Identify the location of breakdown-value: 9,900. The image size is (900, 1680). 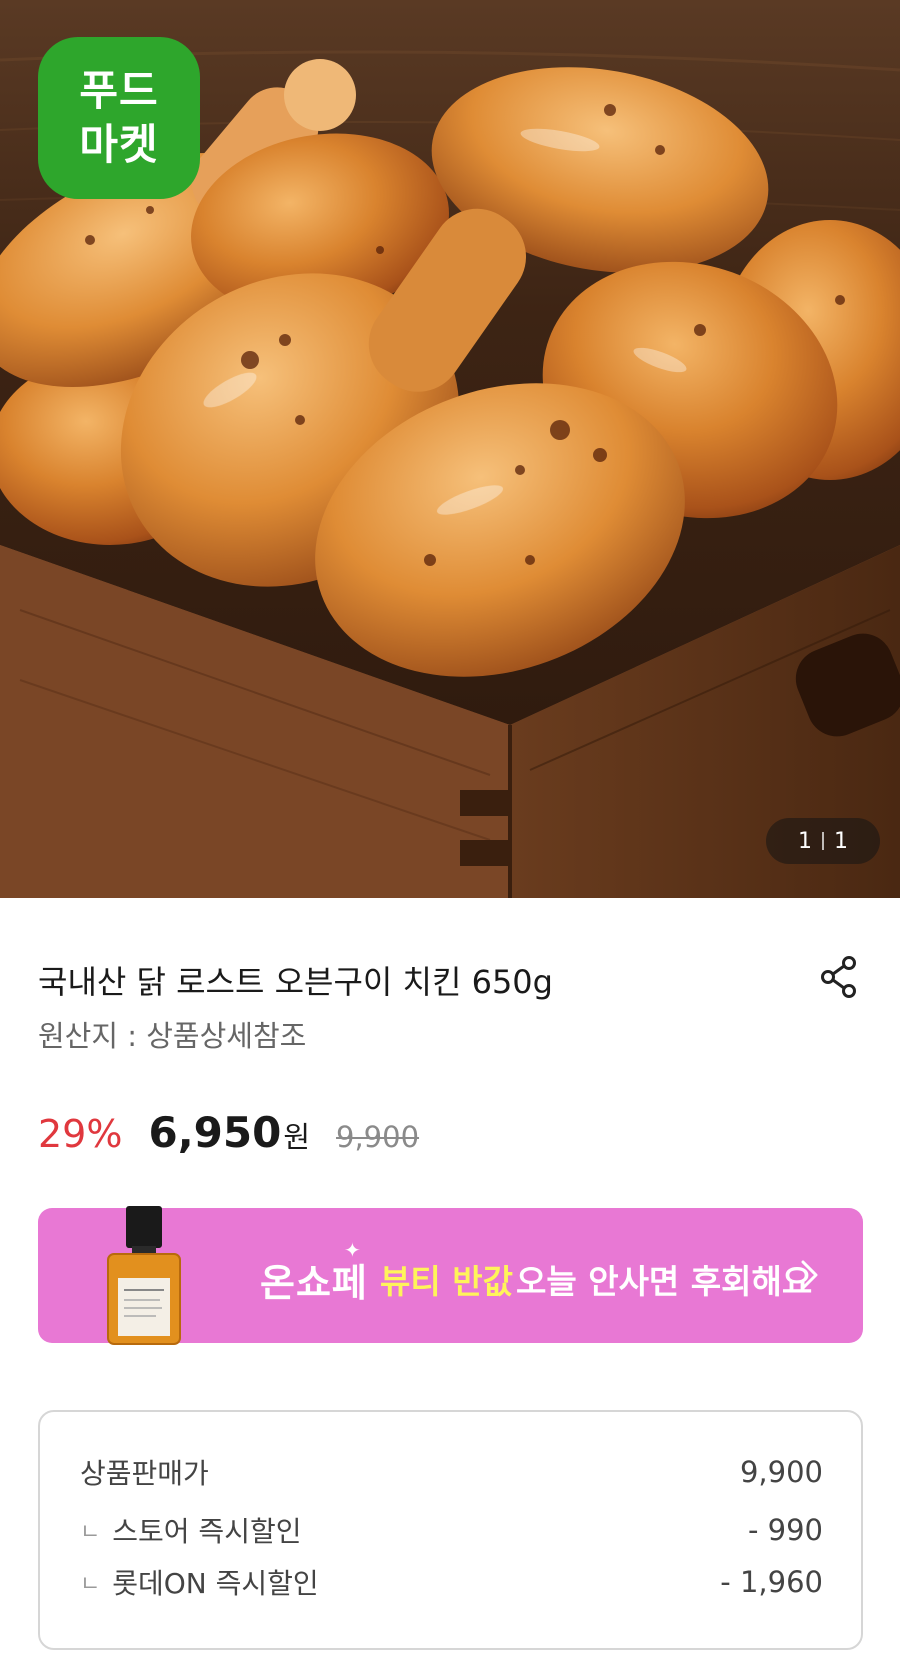
(781, 1472).